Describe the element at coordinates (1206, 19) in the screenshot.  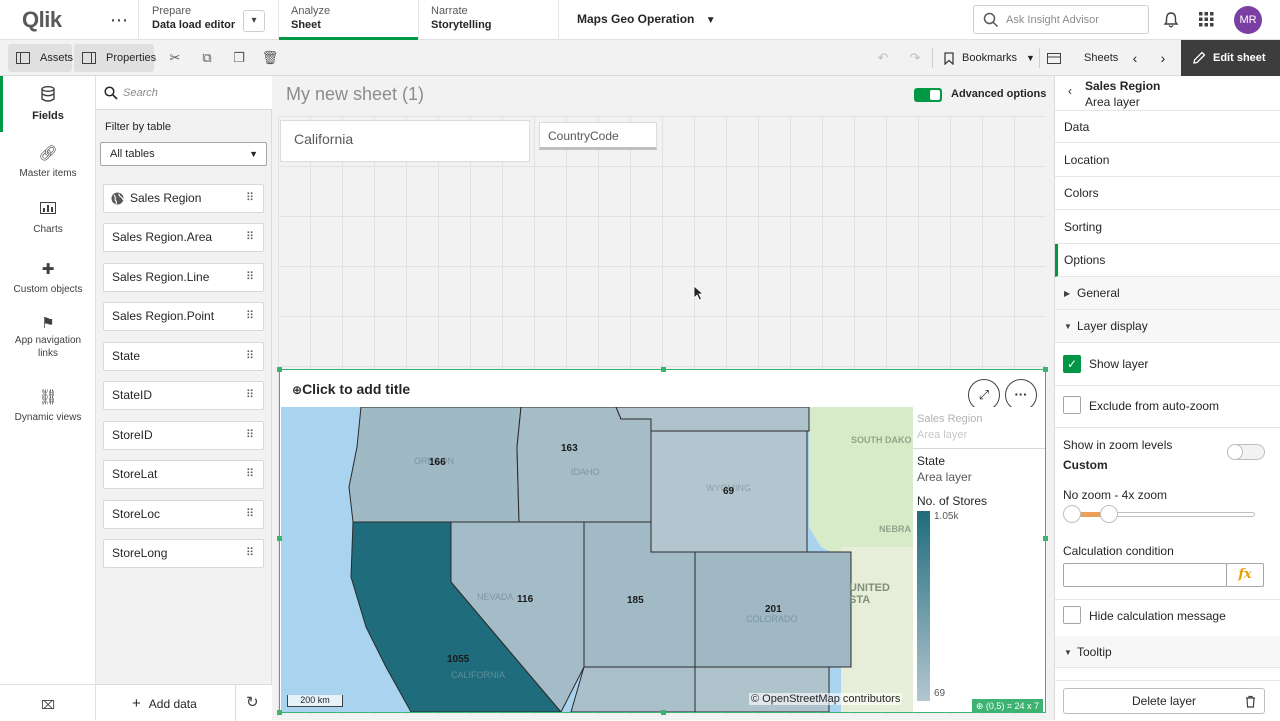
I see `app-grid-icon` at that location.